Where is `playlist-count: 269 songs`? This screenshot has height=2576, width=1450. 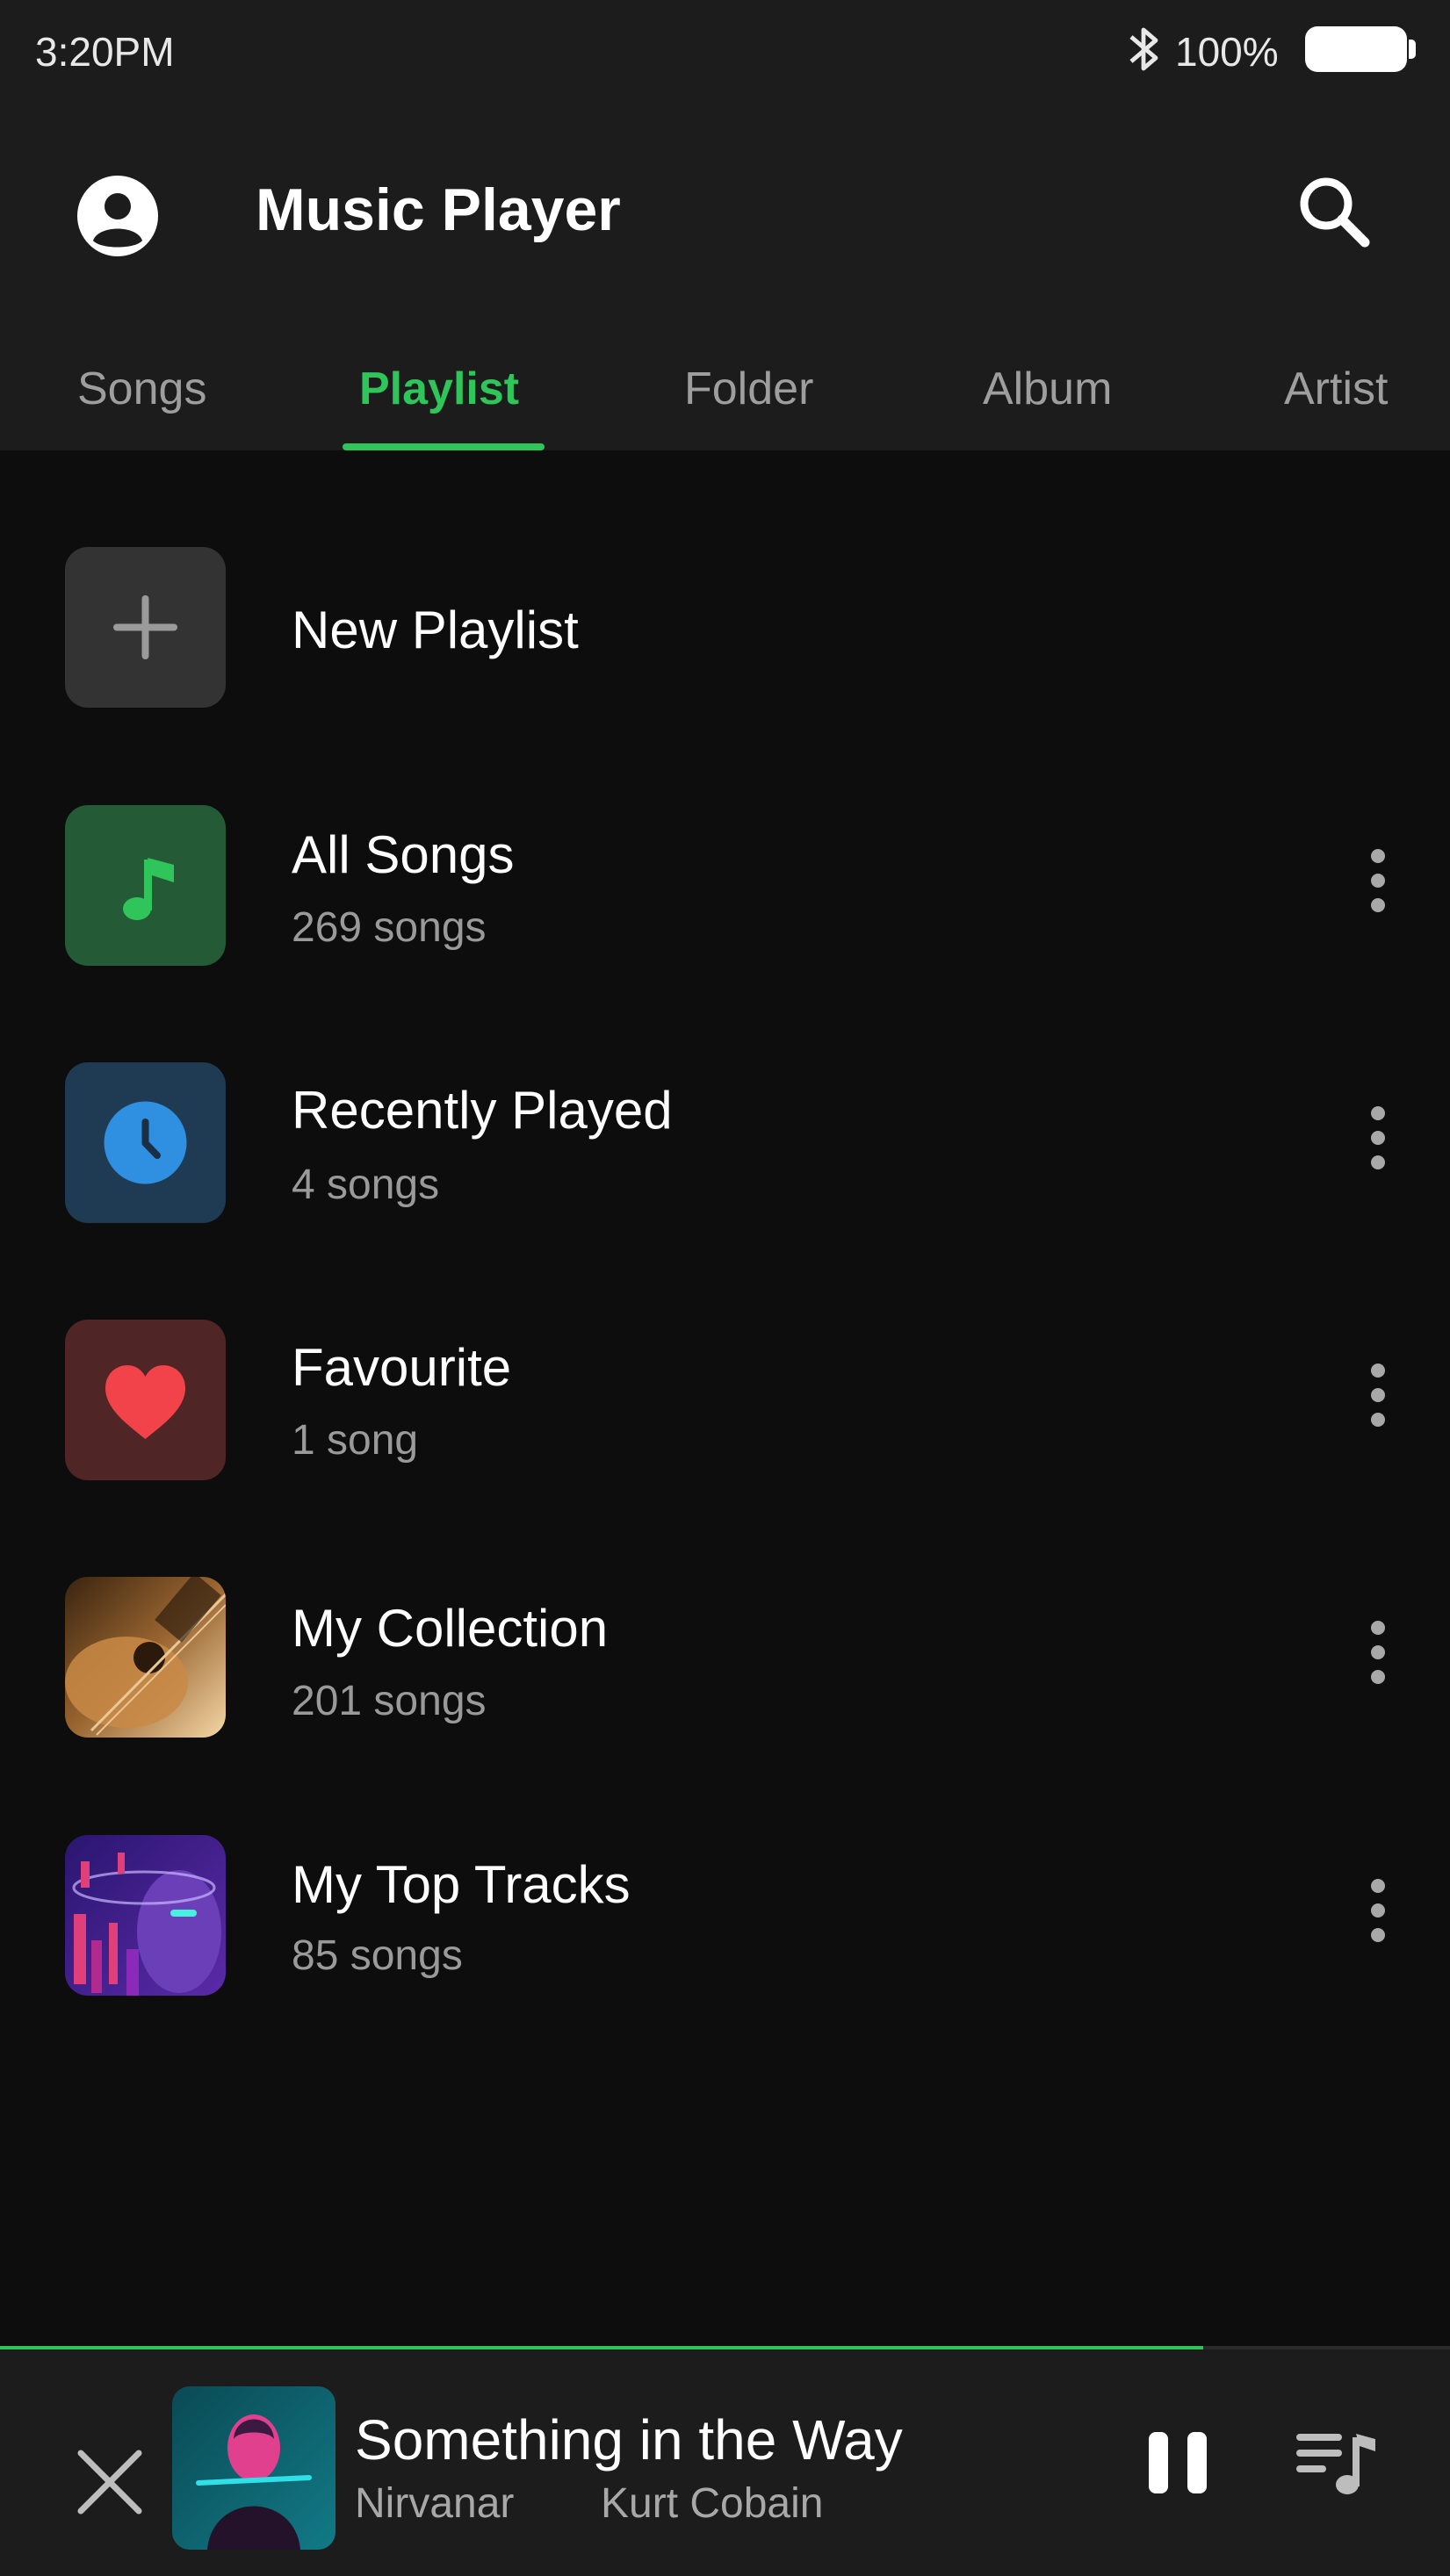
playlist-count: 269 songs is located at coordinates (390, 927).